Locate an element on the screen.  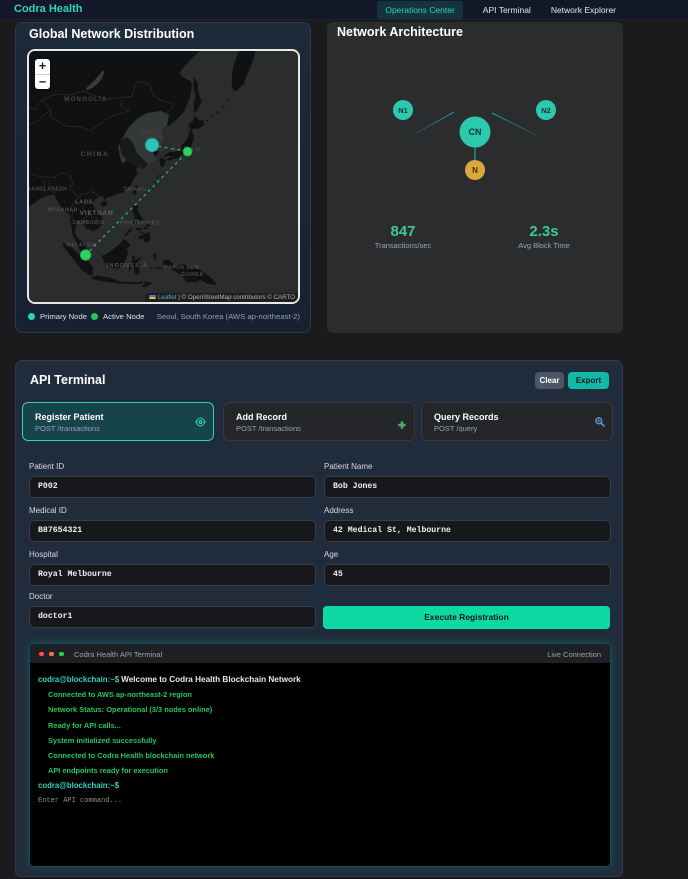
svg-text: INDONESIA is located at coordinates (127, 266).